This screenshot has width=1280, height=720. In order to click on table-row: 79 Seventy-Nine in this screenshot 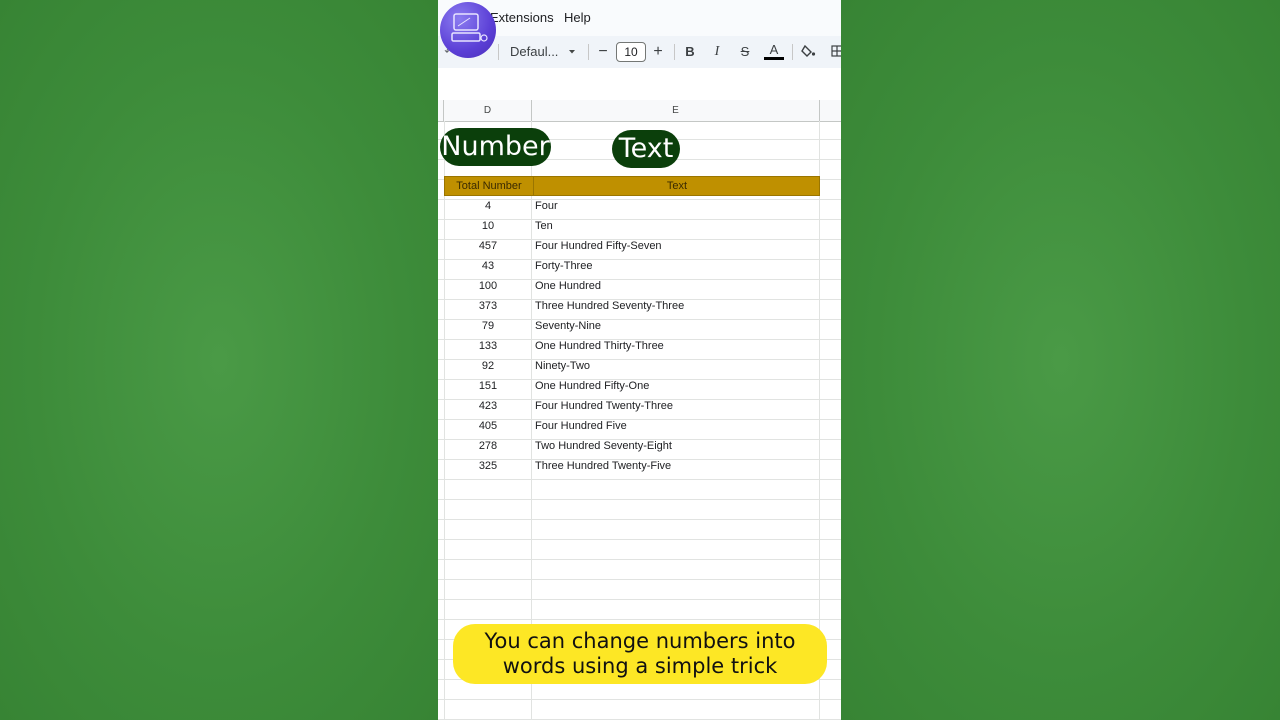, I will do `click(632, 326)`.